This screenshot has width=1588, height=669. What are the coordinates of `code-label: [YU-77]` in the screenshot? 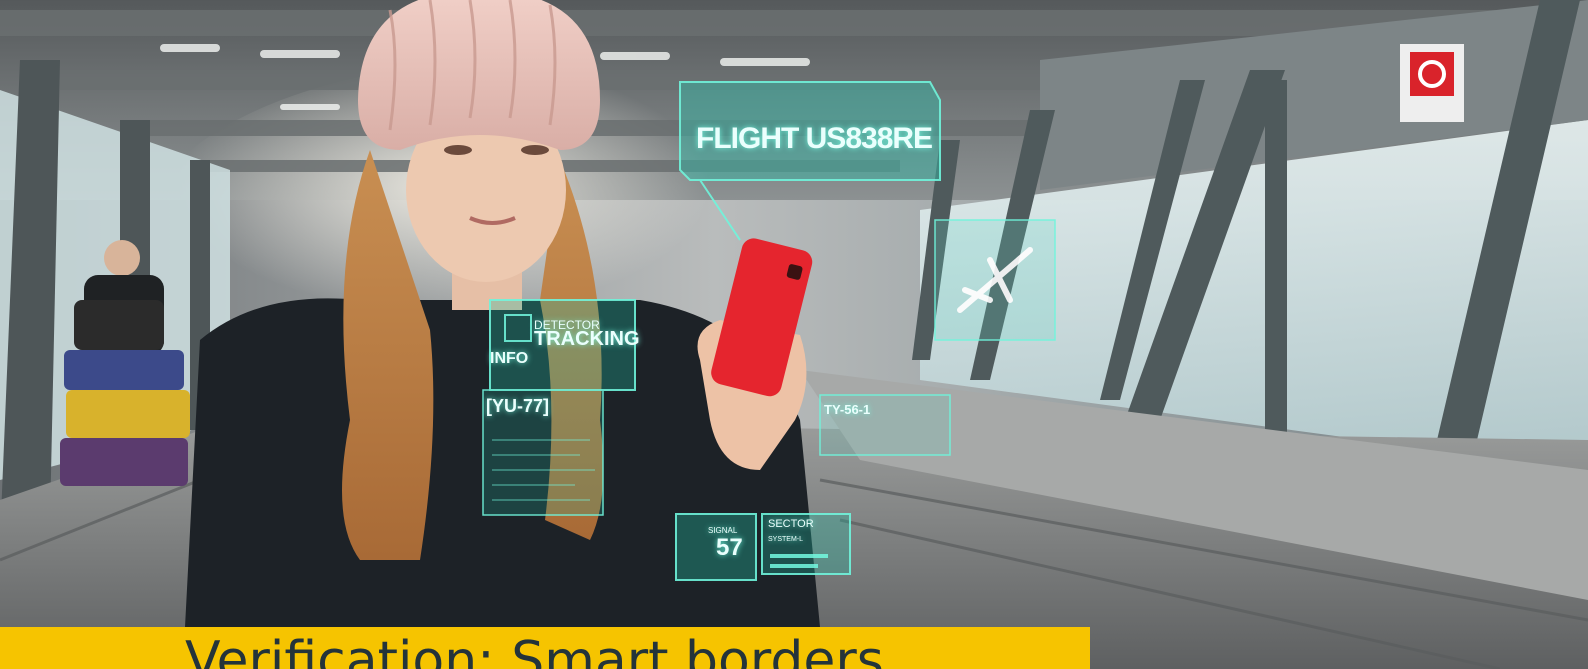 It's located at (518, 406).